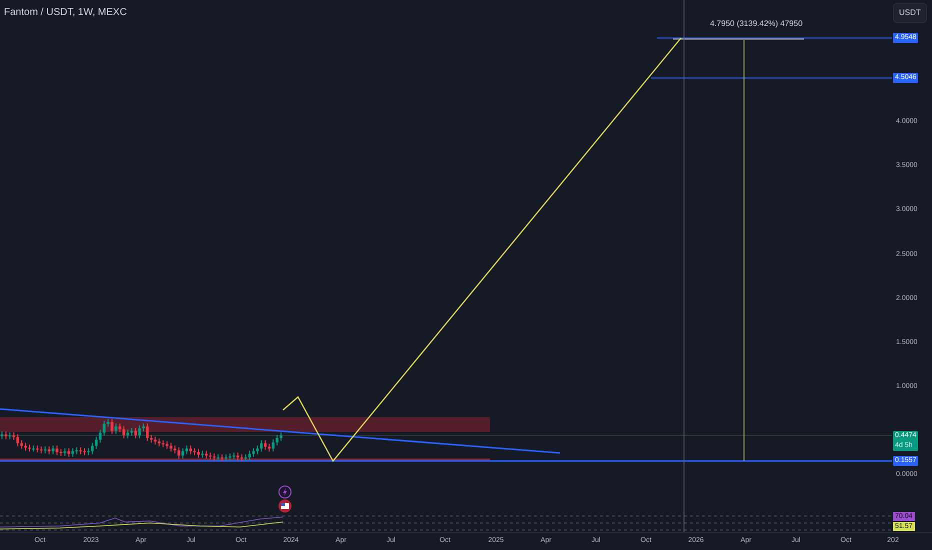 This screenshot has height=550, width=932. Describe the element at coordinates (285, 506) in the screenshot. I see `flag-icon` at that location.